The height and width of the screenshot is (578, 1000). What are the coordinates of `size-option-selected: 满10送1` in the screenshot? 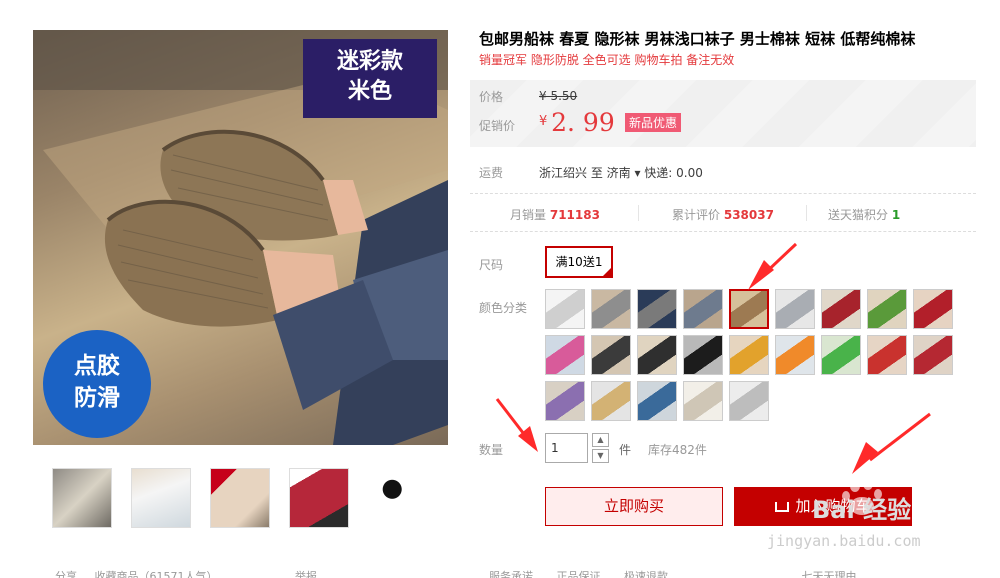 It's located at (579, 262).